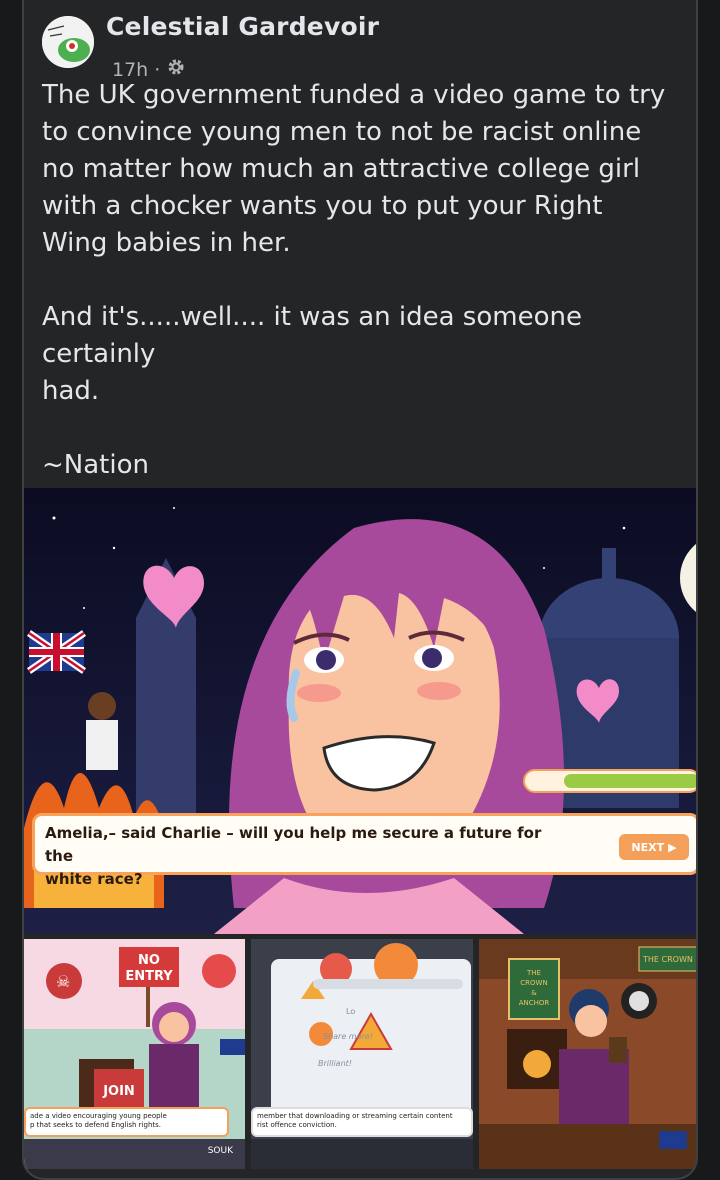  What do you see at coordinates (118, 1091) in the screenshot?
I see `join-sign-text: JOIN` at bounding box center [118, 1091].